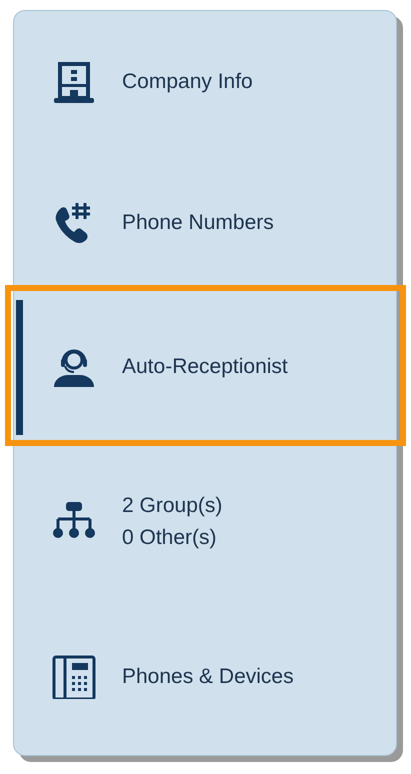 The image size is (411, 774). Describe the element at coordinates (187, 82) in the screenshot. I see `nav-label: Company Info` at that location.